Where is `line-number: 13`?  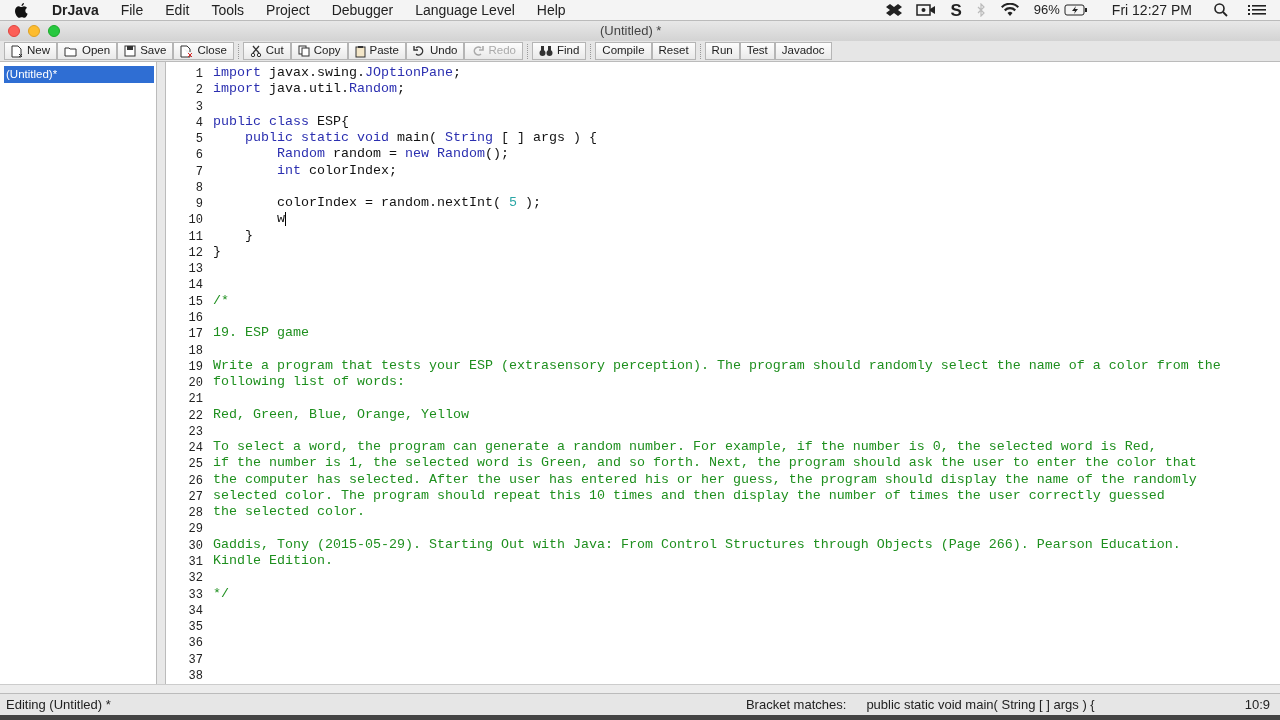
line-number: 13 is located at coordinates (195, 269).